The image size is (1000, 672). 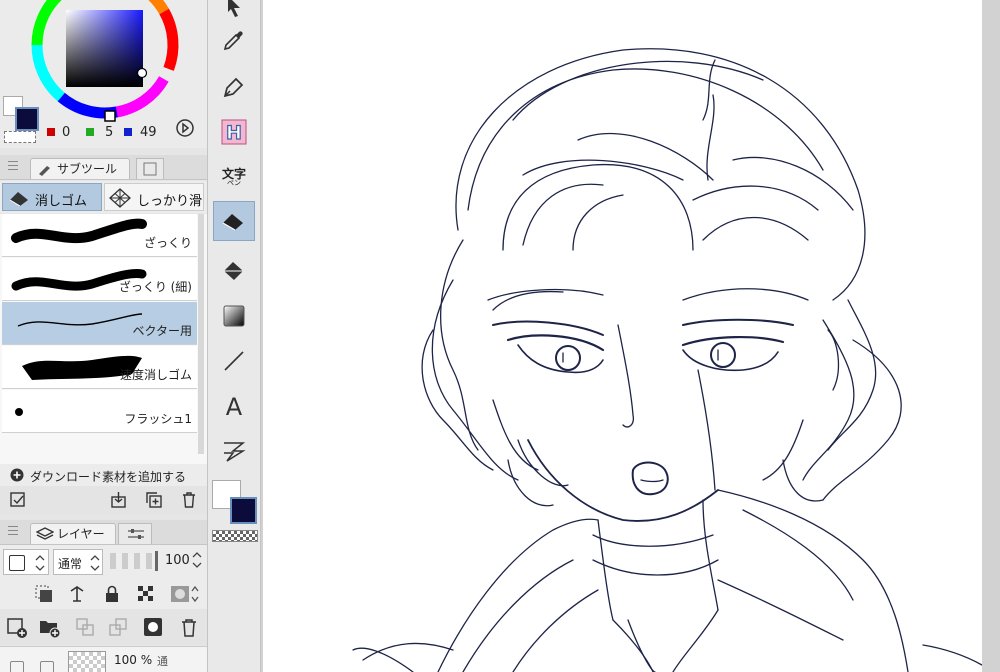 I want to click on red-value: 0, so click(x=66, y=132).